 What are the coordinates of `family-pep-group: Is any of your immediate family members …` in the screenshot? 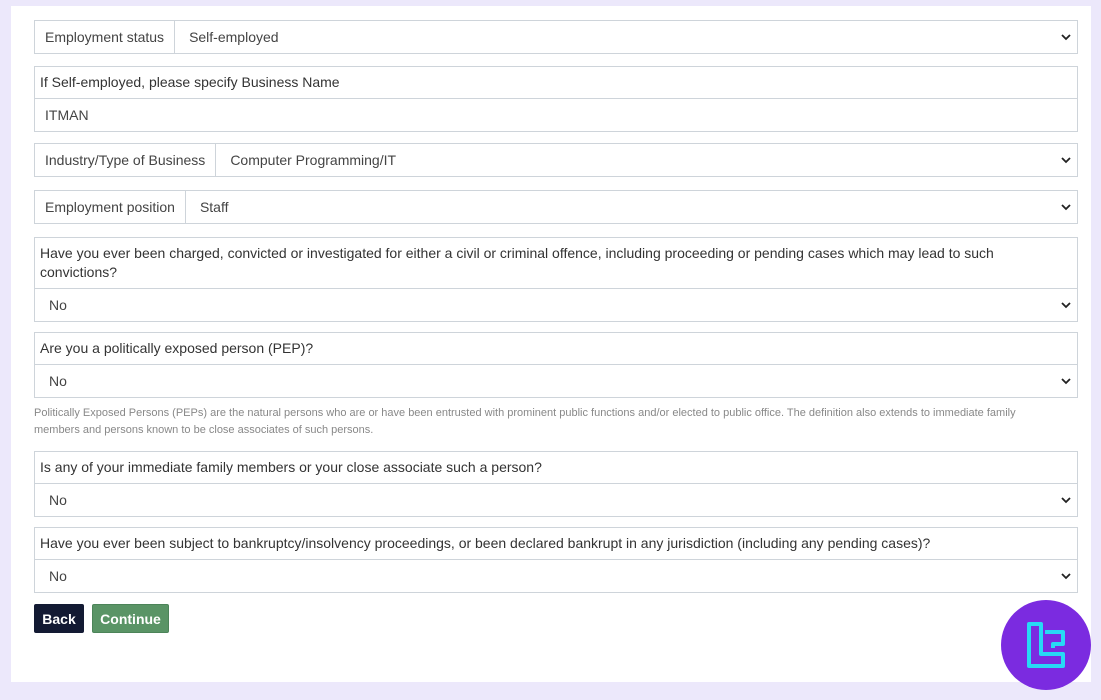 It's located at (556, 484).